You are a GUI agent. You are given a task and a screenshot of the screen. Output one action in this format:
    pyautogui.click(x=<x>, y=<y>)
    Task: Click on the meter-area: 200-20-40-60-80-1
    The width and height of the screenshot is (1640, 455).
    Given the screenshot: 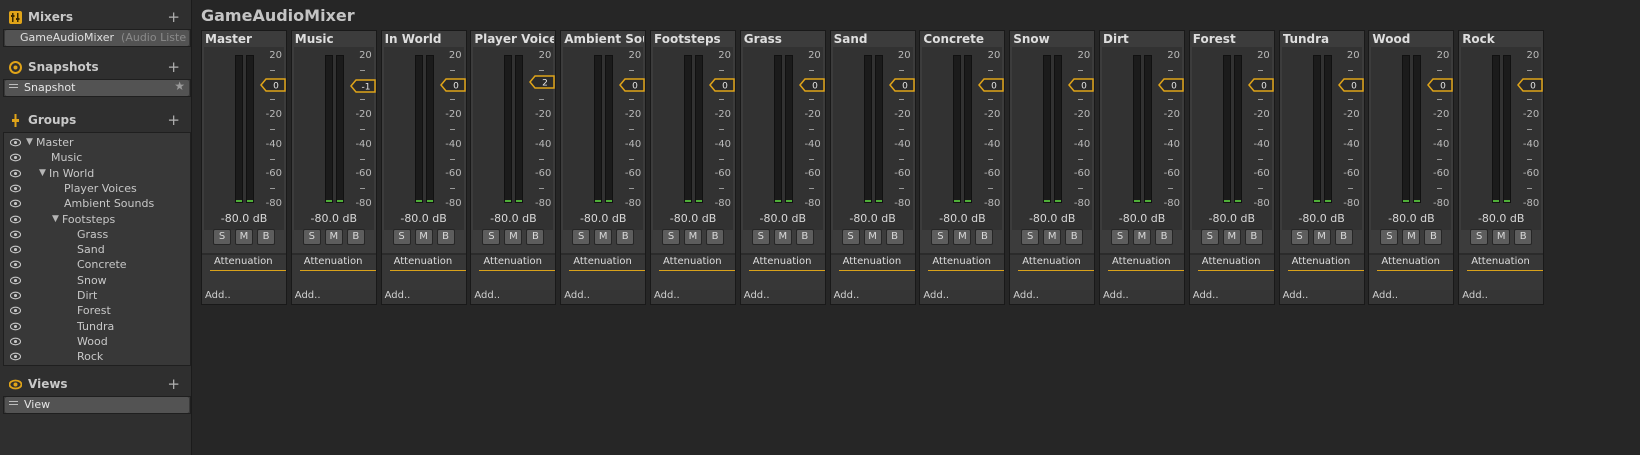 What is the action you would take?
    pyautogui.click(x=334, y=138)
    